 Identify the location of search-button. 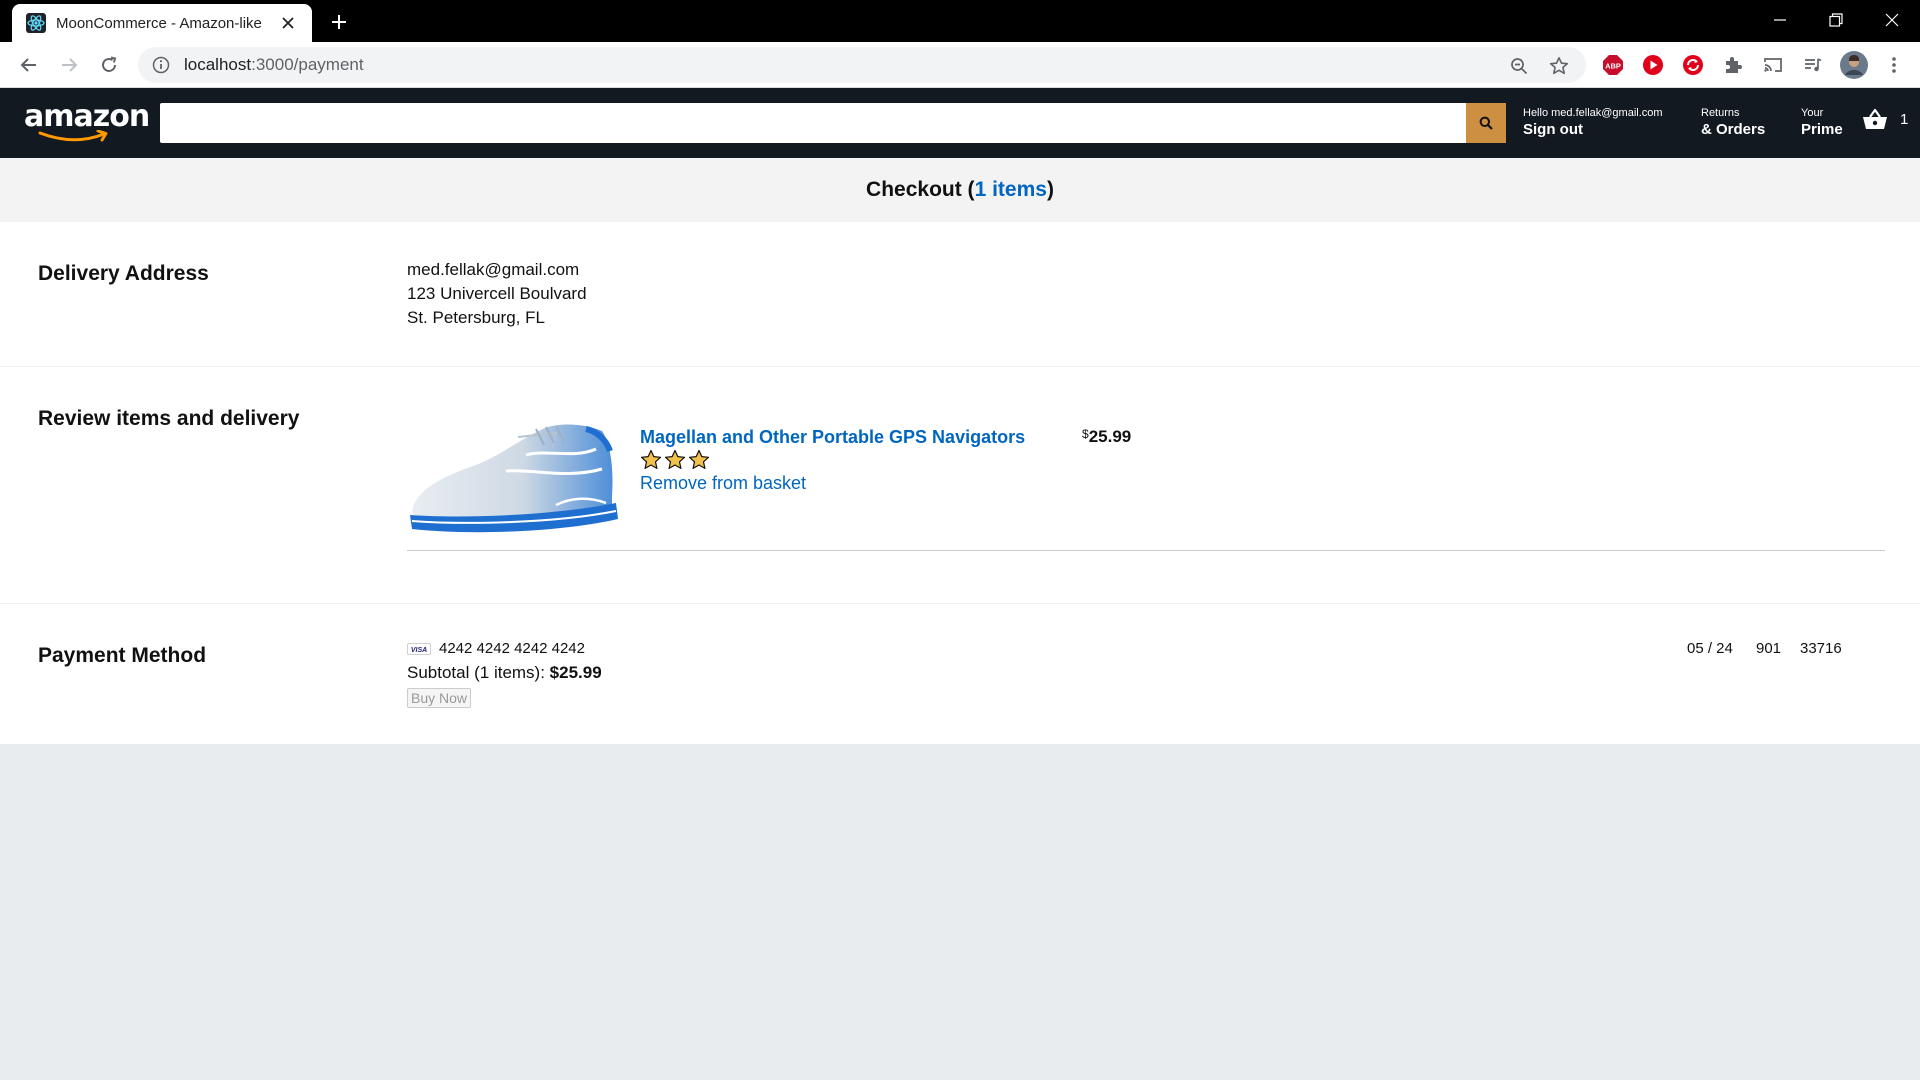
(1486, 123).